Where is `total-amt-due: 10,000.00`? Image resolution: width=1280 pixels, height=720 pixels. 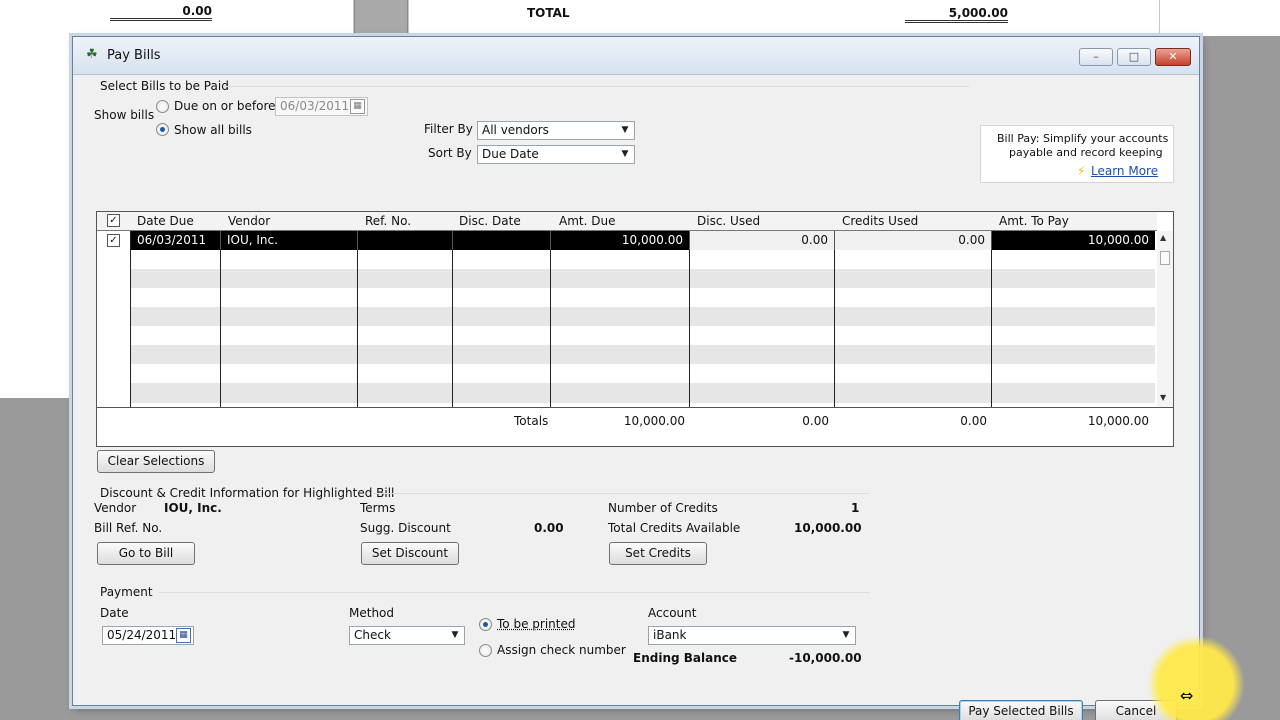 total-amt-due: 10,000.00 is located at coordinates (654, 421).